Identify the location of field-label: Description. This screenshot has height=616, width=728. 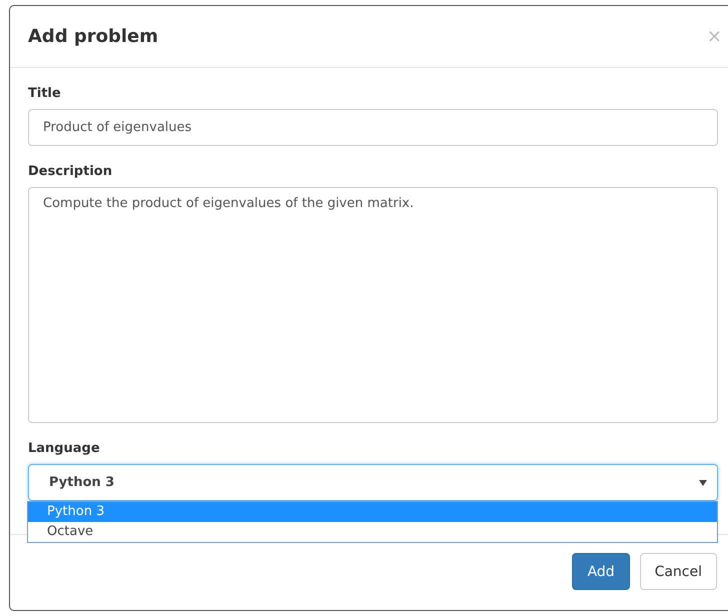
(71, 171).